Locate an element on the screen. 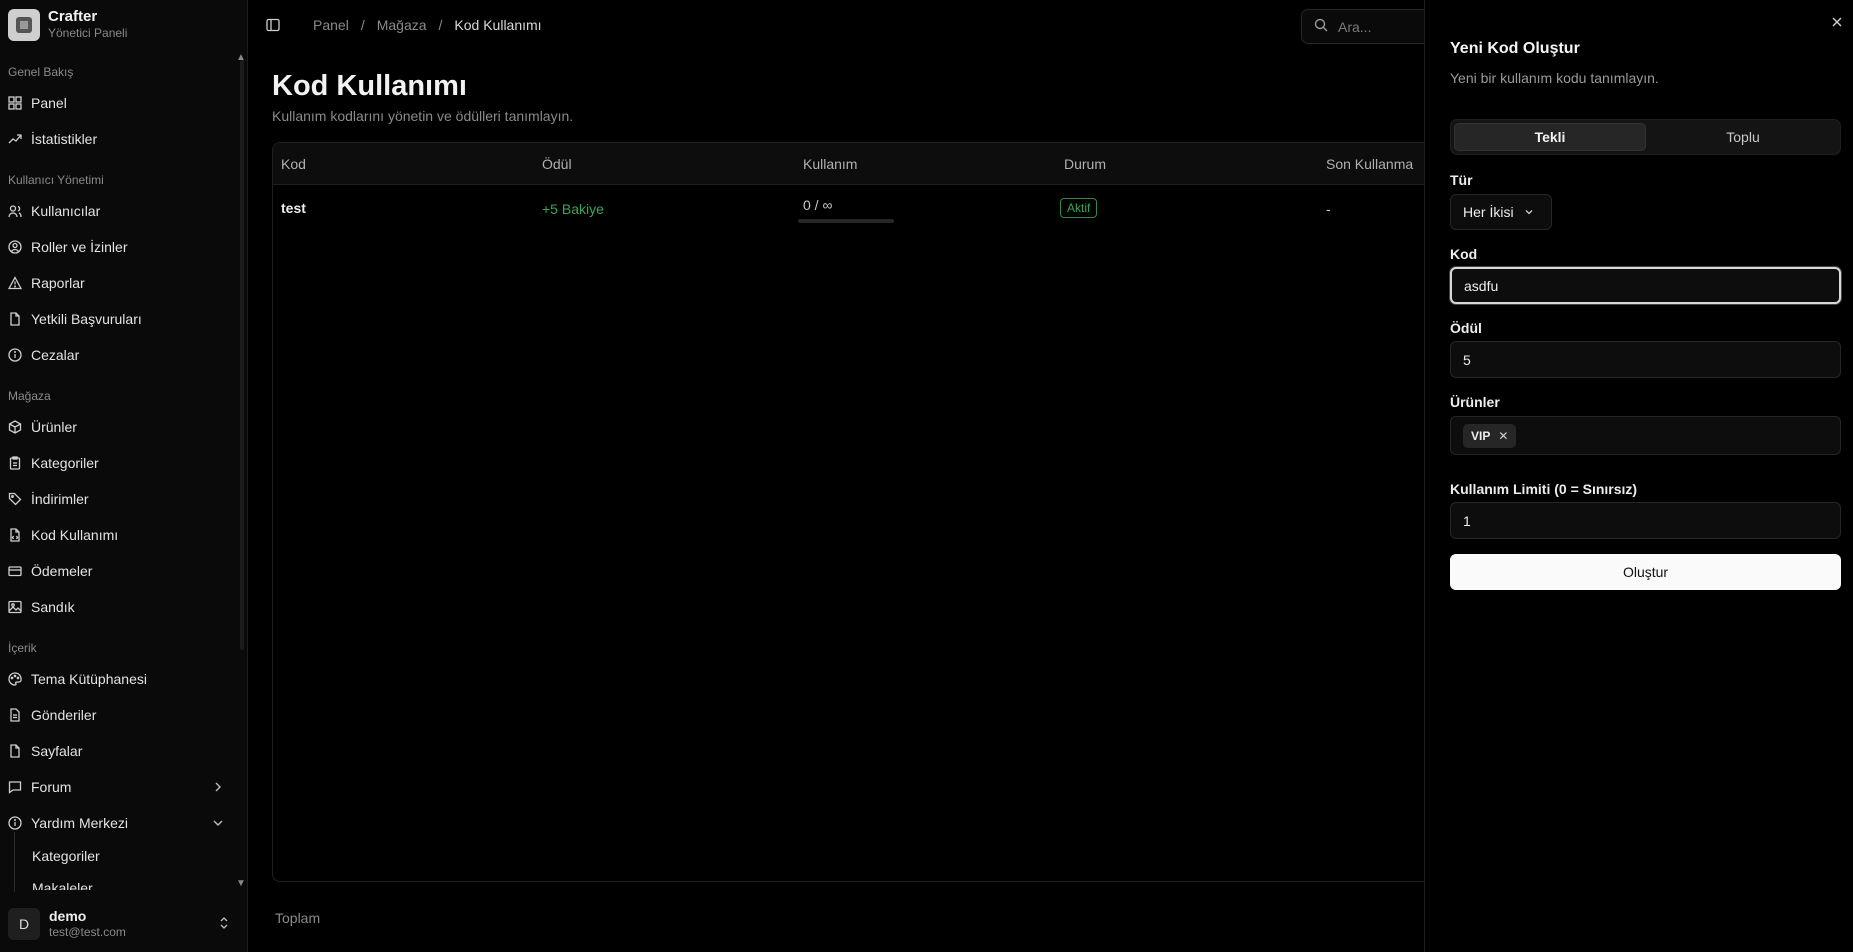  product-chip: VIP ✕ is located at coordinates (1490, 435).